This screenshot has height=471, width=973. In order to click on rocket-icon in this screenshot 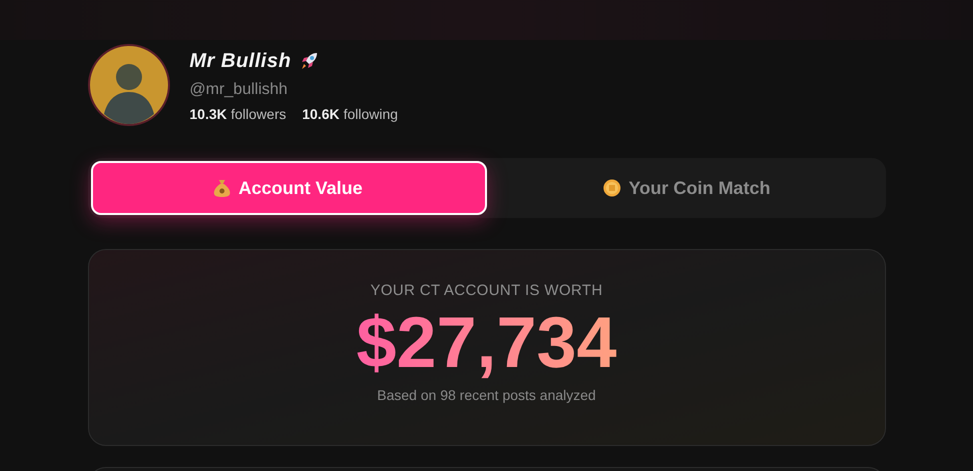, I will do `click(309, 60)`.